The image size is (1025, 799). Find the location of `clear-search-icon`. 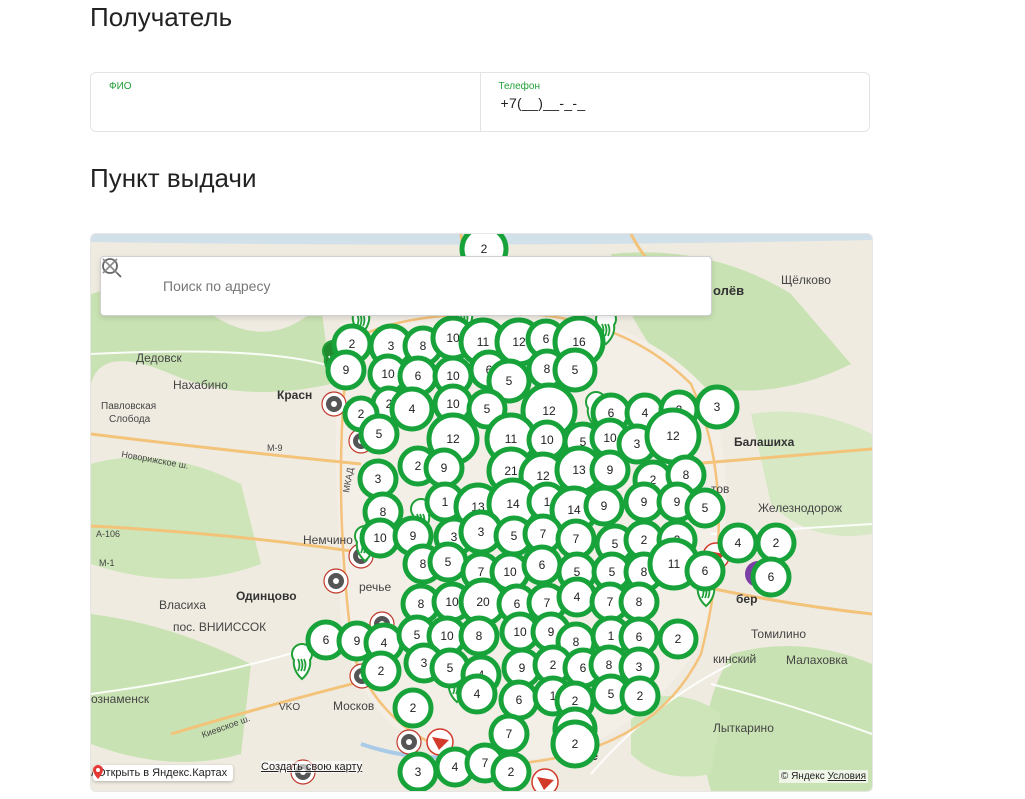

clear-search-icon is located at coordinates (406, 286).